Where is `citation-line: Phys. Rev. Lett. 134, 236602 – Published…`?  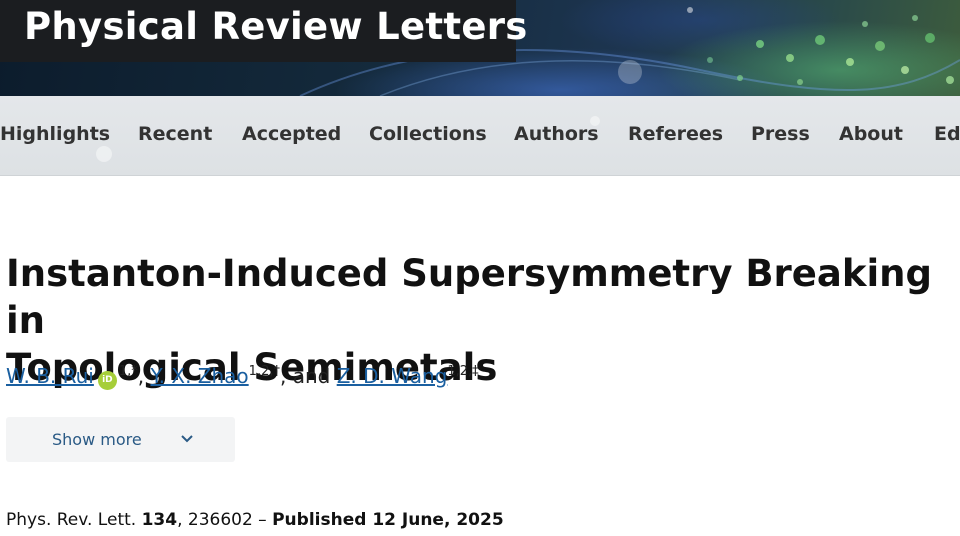 citation-line: Phys. Rev. Lett. 134, 236602 – Published… is located at coordinates (255, 520).